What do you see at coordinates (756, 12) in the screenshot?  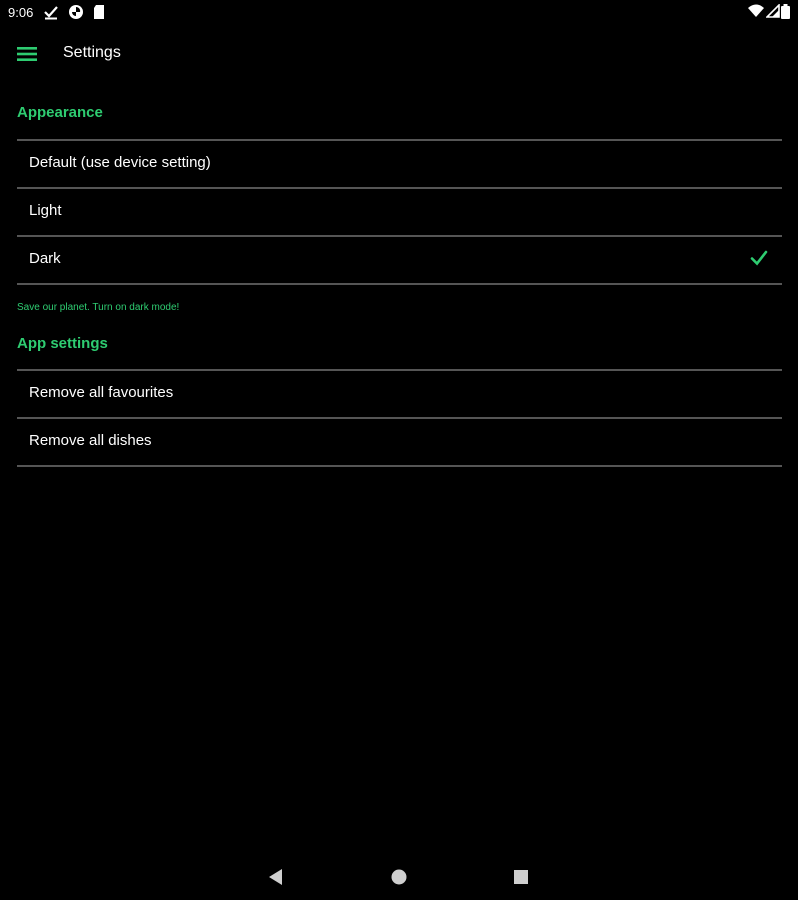 I see `wifi-icon` at bounding box center [756, 12].